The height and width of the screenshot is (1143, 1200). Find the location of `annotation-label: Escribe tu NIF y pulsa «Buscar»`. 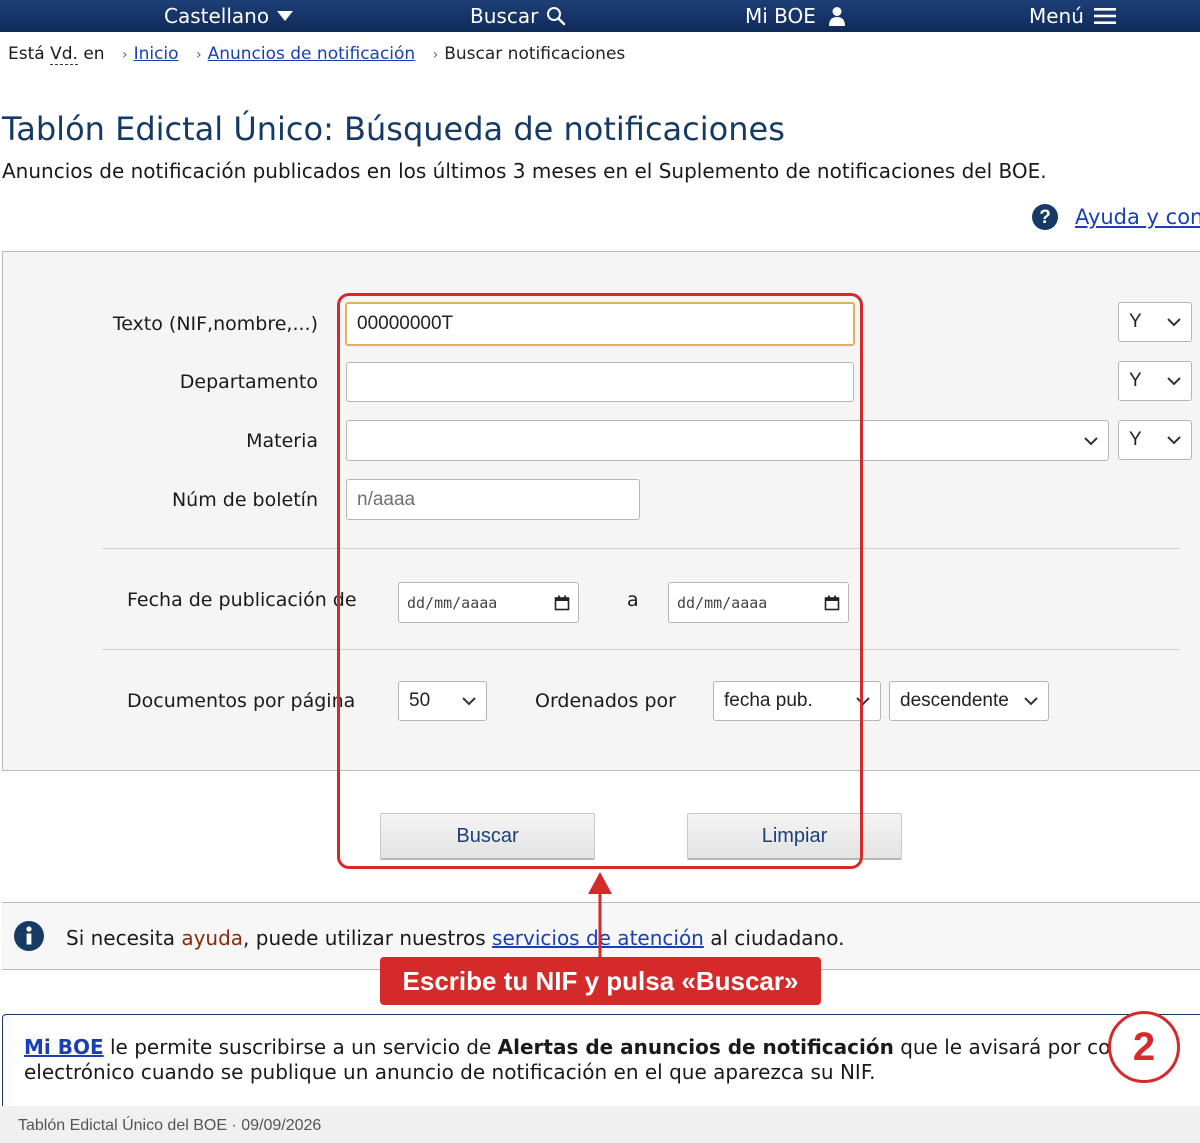

annotation-label: Escribe tu NIF y pulsa «Buscar» is located at coordinates (600, 981).